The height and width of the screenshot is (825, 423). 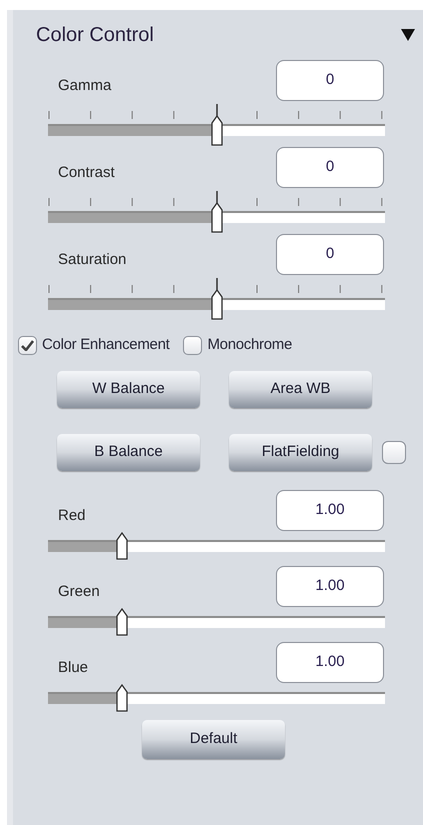 What do you see at coordinates (300, 389) in the screenshot?
I see `action-button: Area WB` at bounding box center [300, 389].